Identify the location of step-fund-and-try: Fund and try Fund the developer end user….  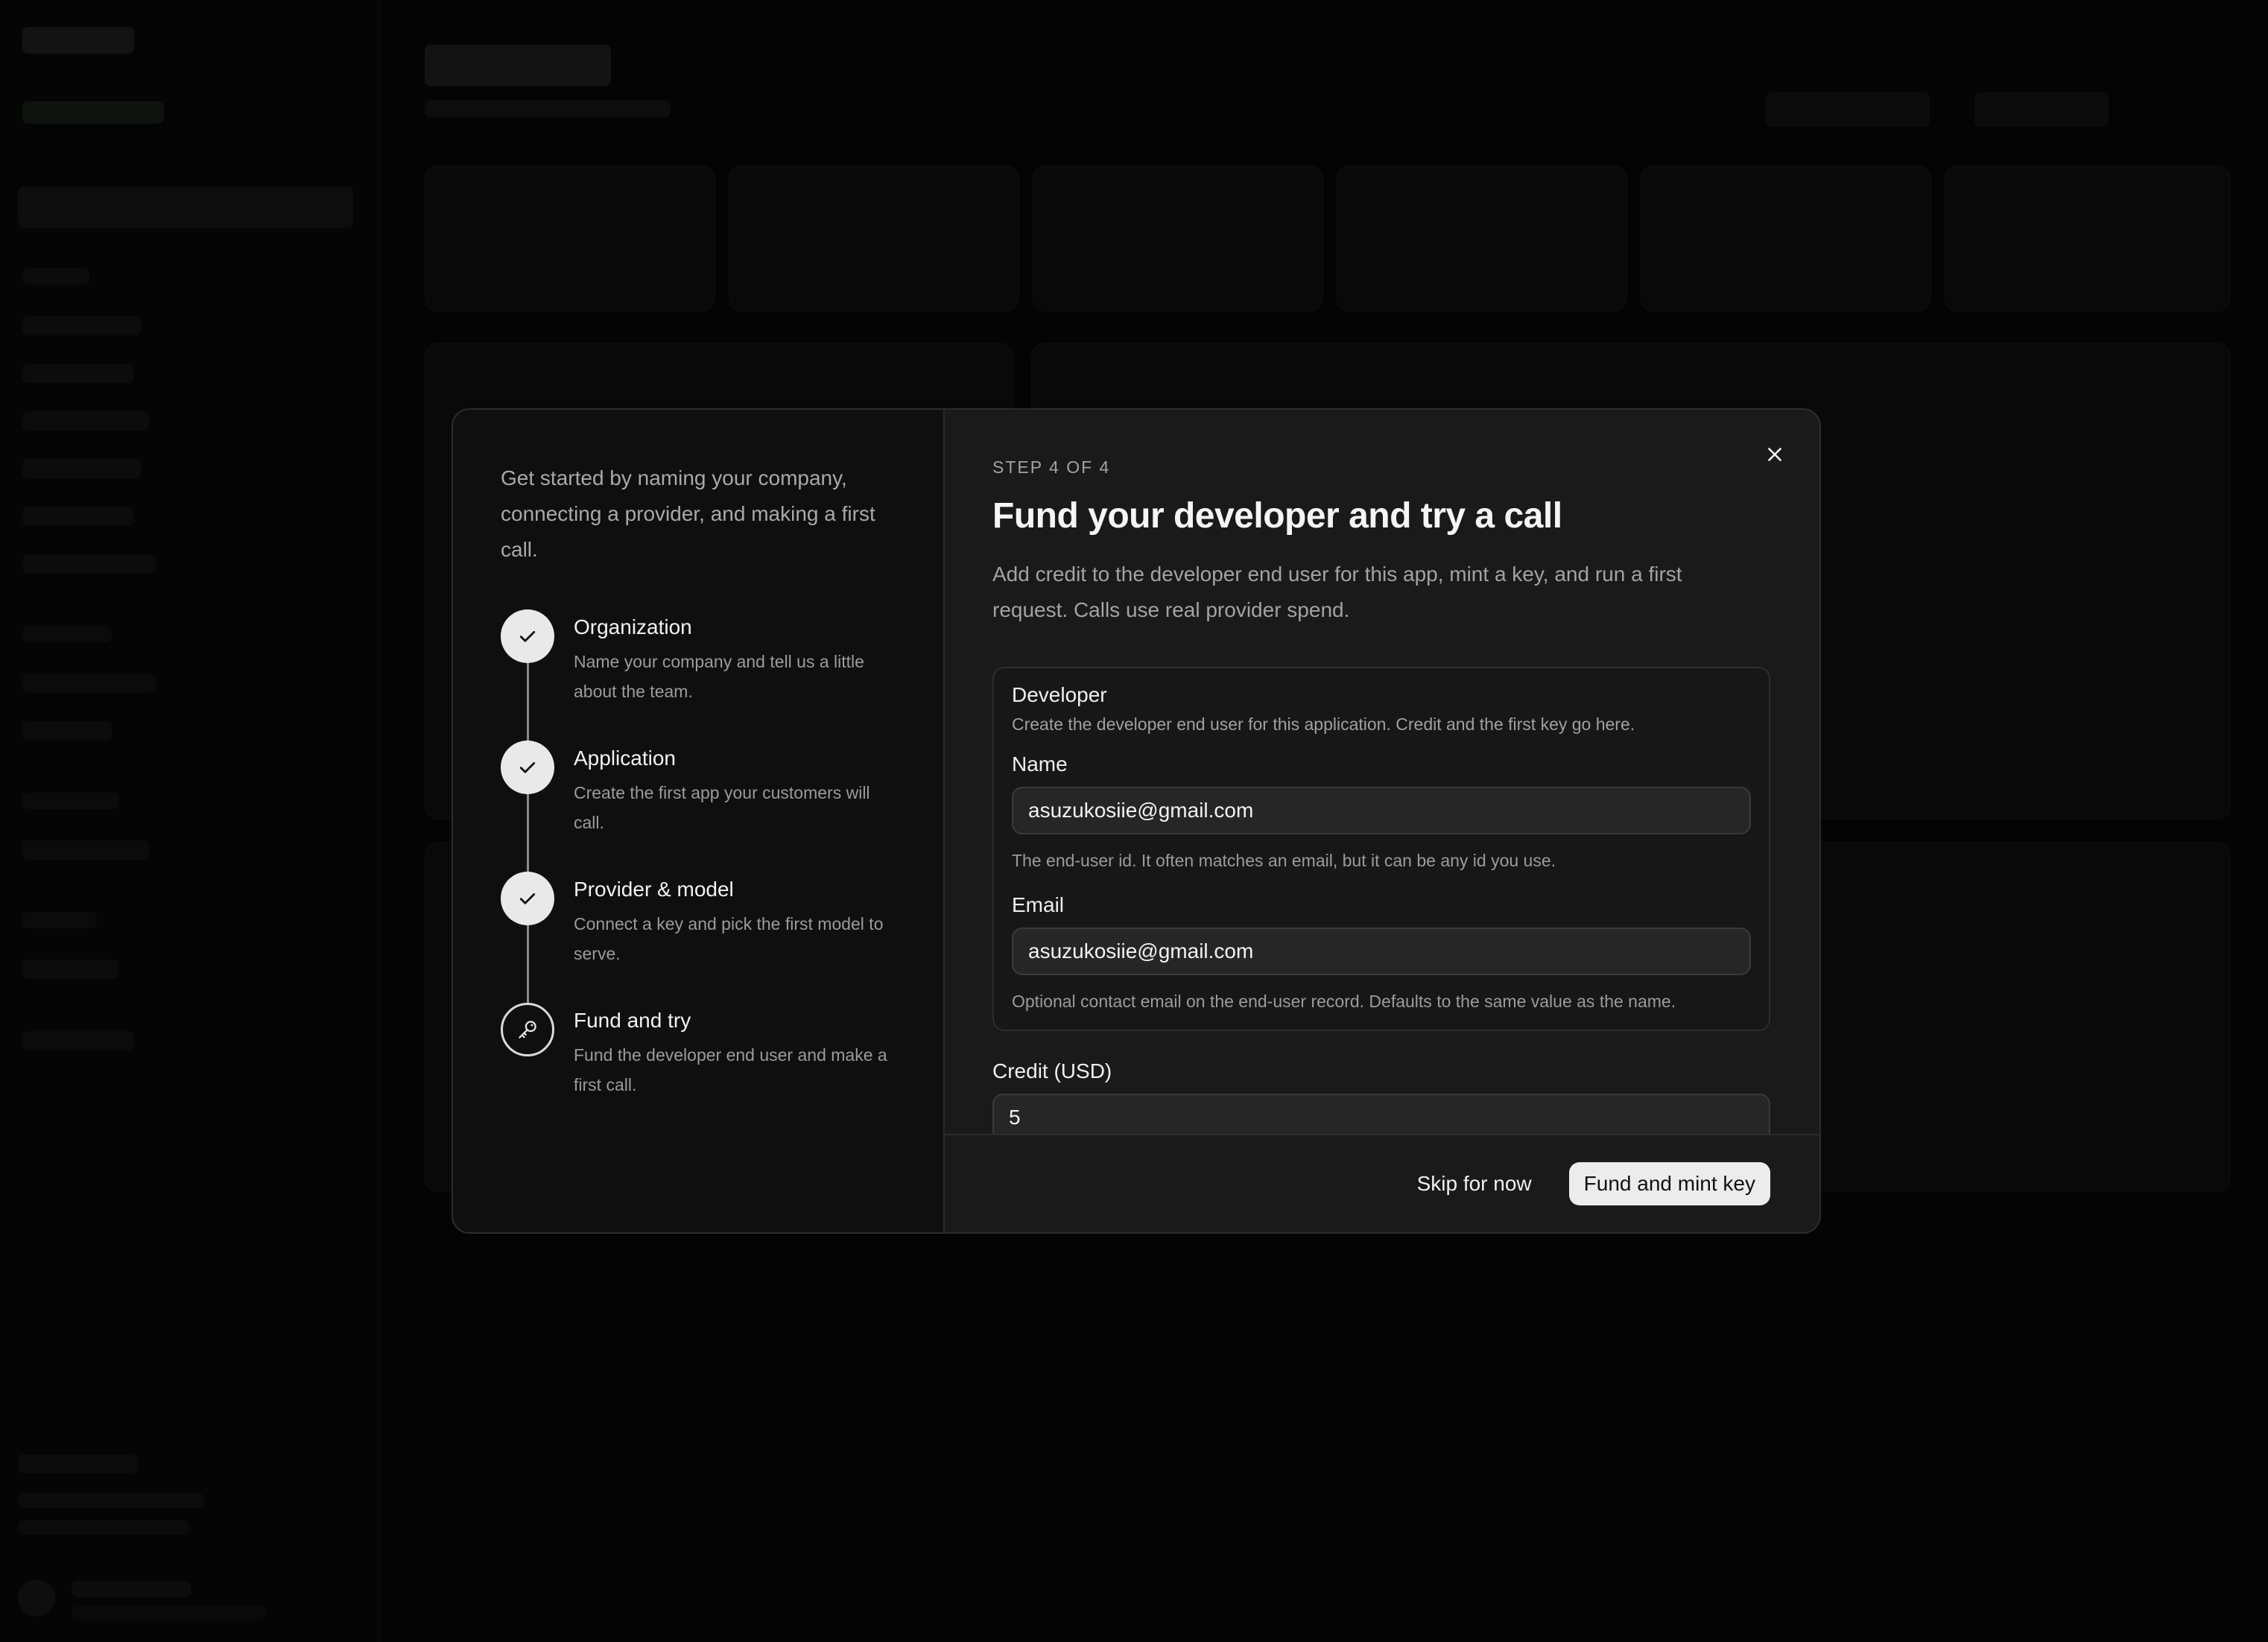
(698, 1068).